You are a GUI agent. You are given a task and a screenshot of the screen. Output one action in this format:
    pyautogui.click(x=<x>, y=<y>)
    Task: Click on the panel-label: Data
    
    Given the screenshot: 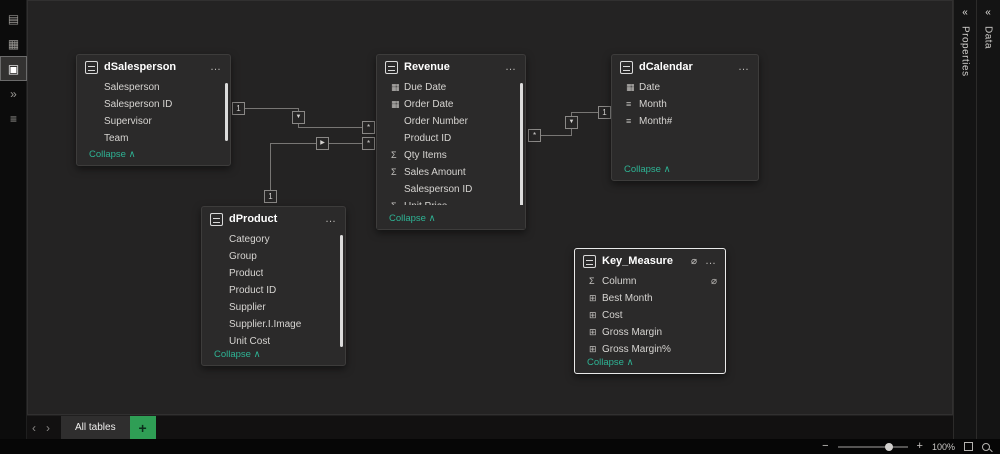 What is the action you would take?
    pyautogui.click(x=988, y=38)
    